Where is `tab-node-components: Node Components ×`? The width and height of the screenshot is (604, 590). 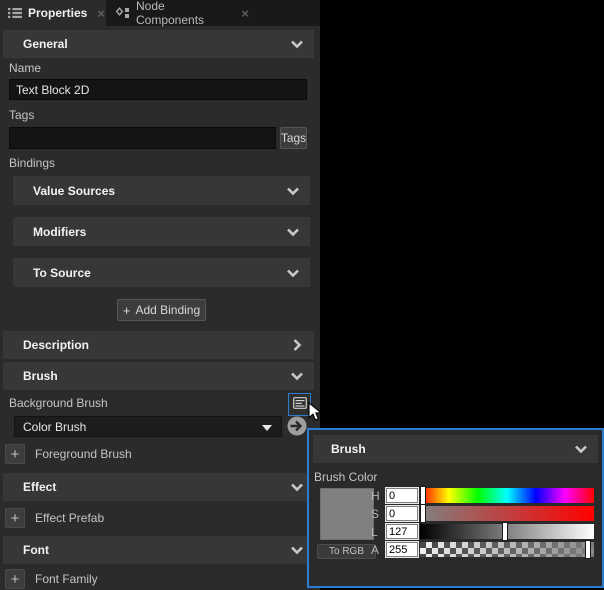
tab-node-components: Node Components × is located at coordinates (182, 13).